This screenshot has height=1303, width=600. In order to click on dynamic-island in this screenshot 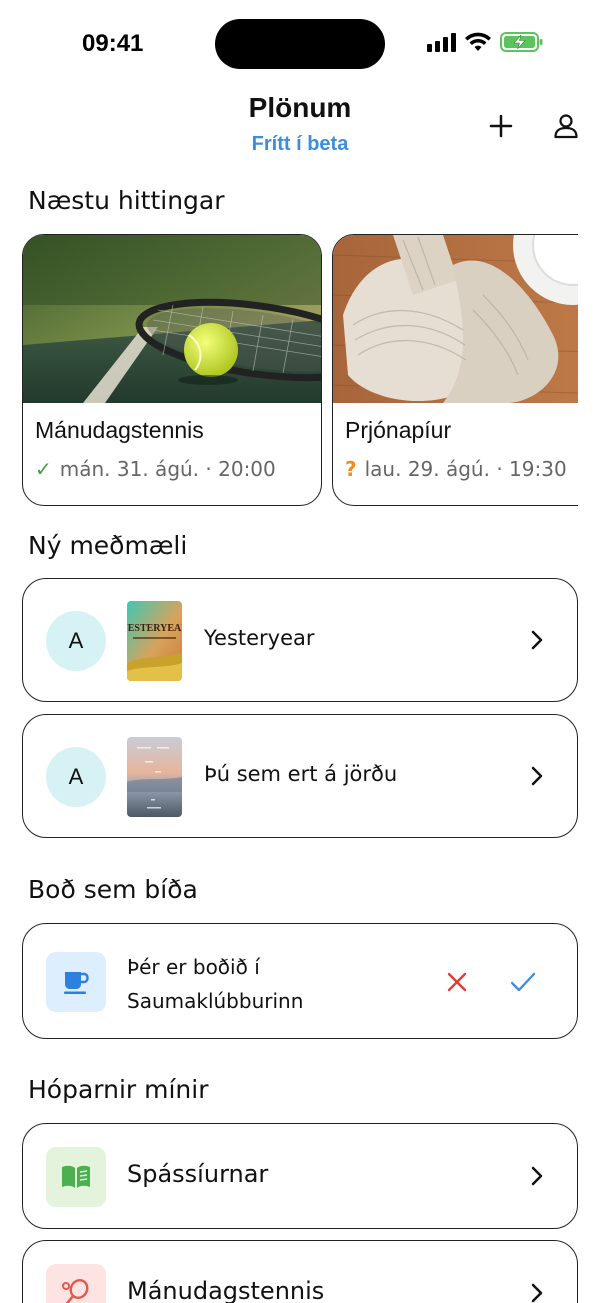, I will do `click(300, 44)`.